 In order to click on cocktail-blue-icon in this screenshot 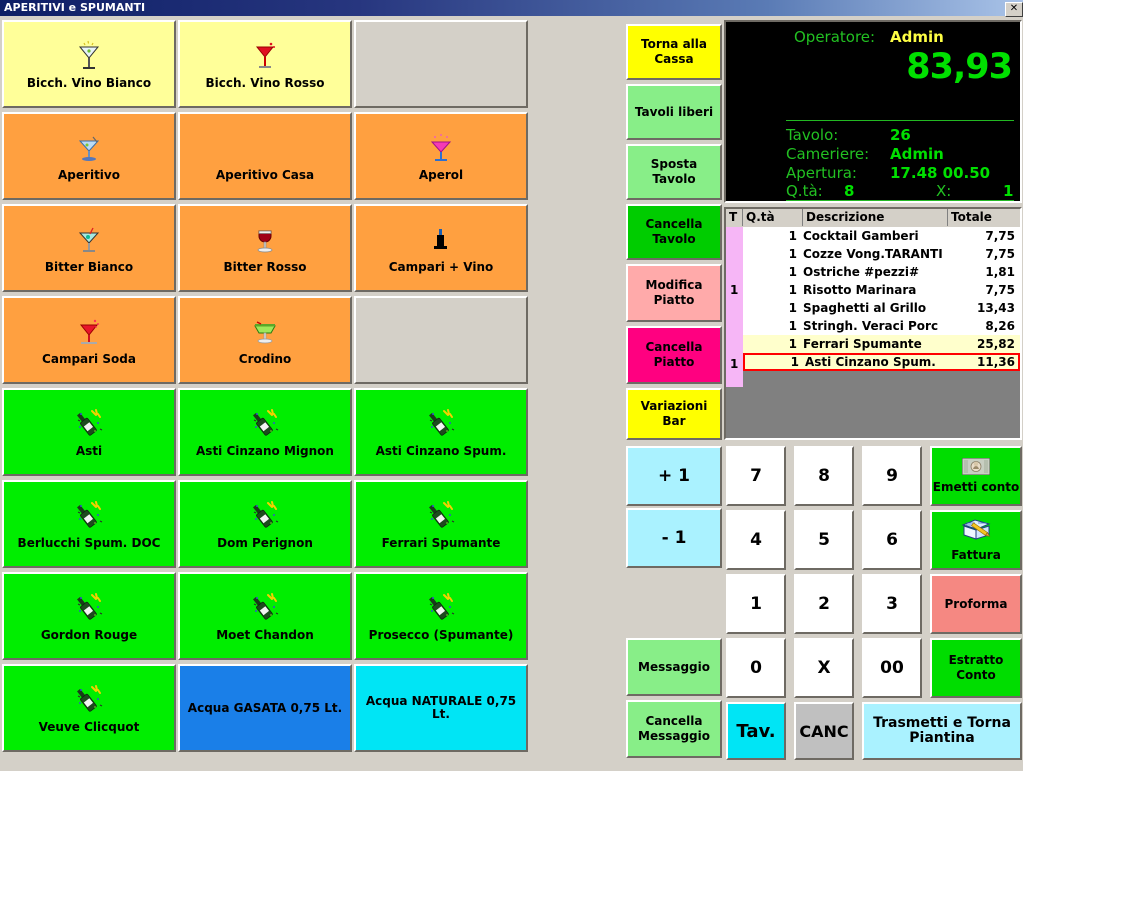, I will do `click(89, 148)`.